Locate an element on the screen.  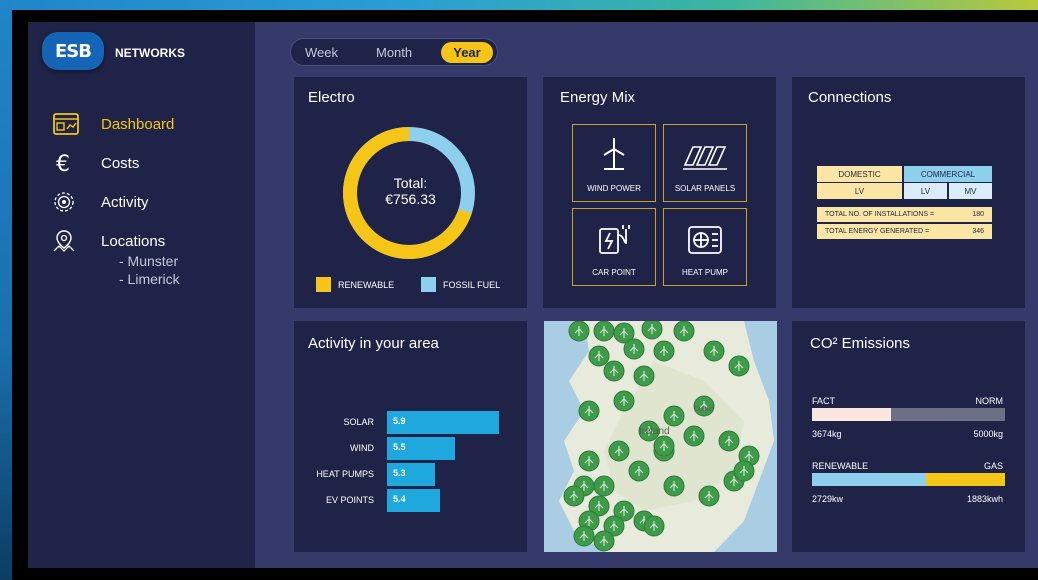
donut-total-label: Total: is located at coordinates (410, 183).